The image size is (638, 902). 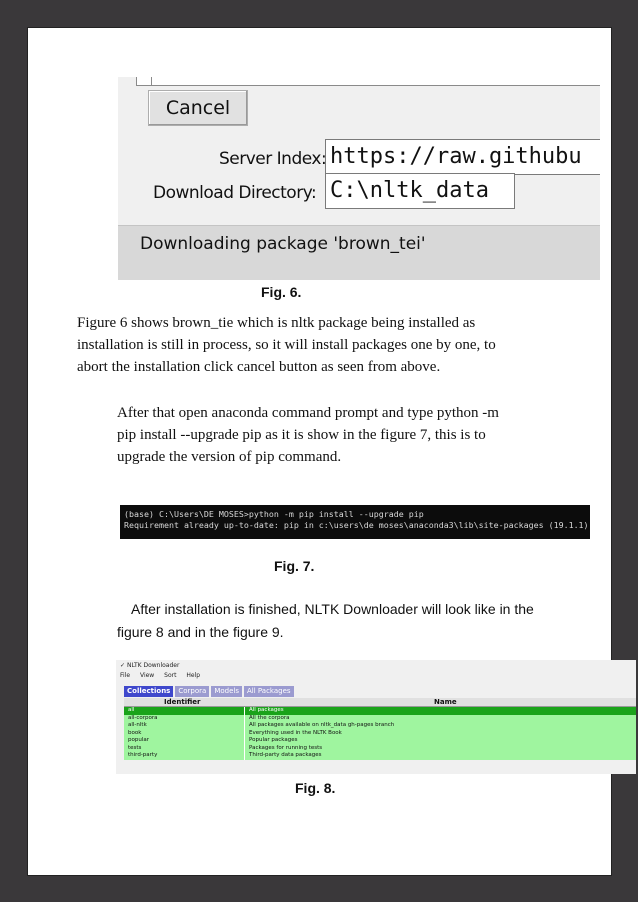 I want to click on menu-help: Help, so click(x=193, y=675).